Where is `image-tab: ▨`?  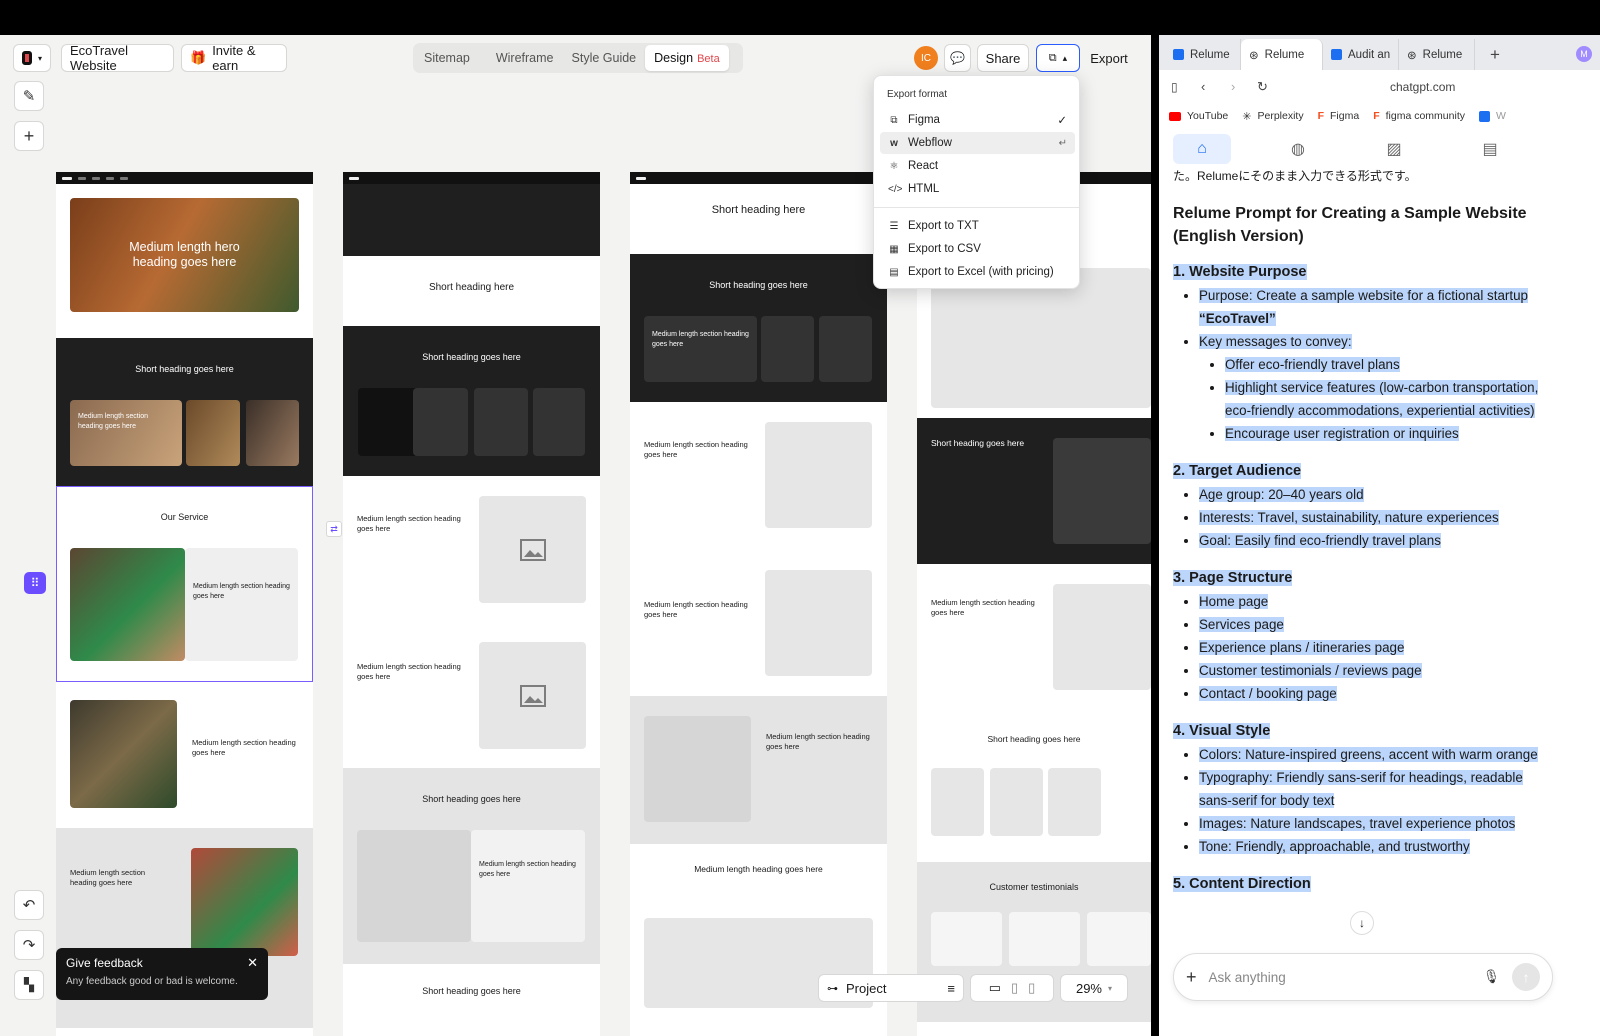 image-tab: ▨ is located at coordinates (1394, 149).